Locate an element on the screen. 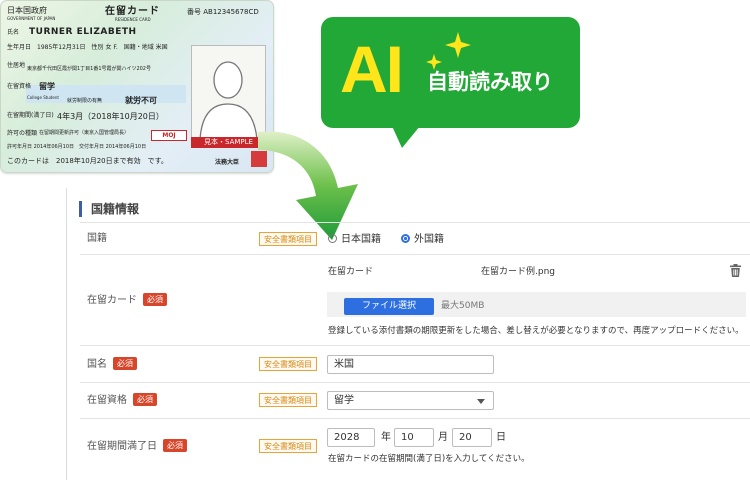 This screenshot has width=750, height=480. card-dob: 生年月日 1985年12月31日 性別 女 F. 国籍・地域 米国 is located at coordinates (87, 47).